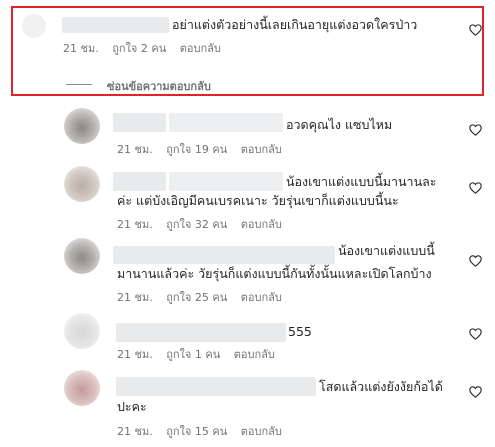  I want to click on reply-text-line2: ปะคะ, so click(132, 406).